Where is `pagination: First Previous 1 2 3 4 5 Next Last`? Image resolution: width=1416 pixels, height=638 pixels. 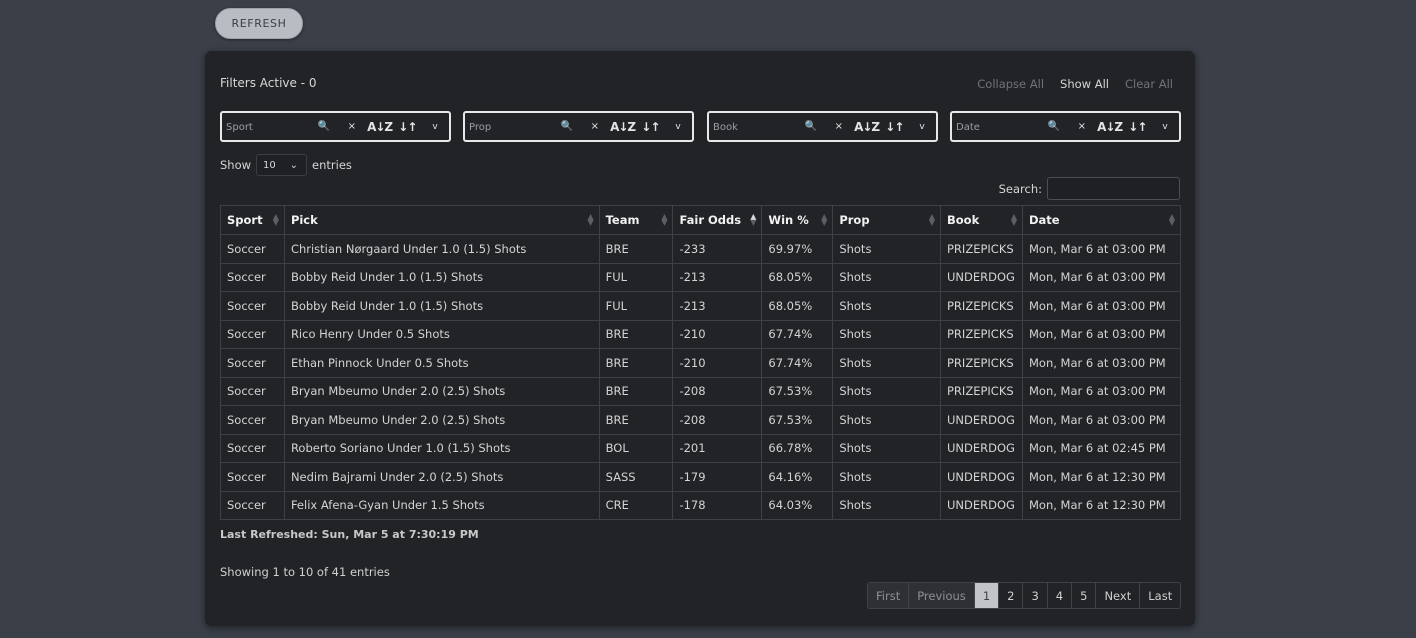
pagination: First Previous 1 2 3 4 5 Next Last is located at coordinates (1024, 595).